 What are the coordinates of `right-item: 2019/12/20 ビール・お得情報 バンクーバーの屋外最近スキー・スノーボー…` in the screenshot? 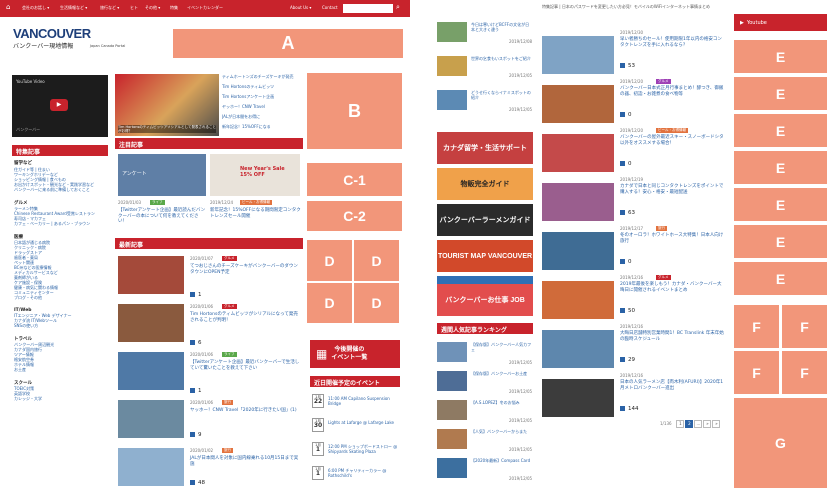 It's located at (634, 152).